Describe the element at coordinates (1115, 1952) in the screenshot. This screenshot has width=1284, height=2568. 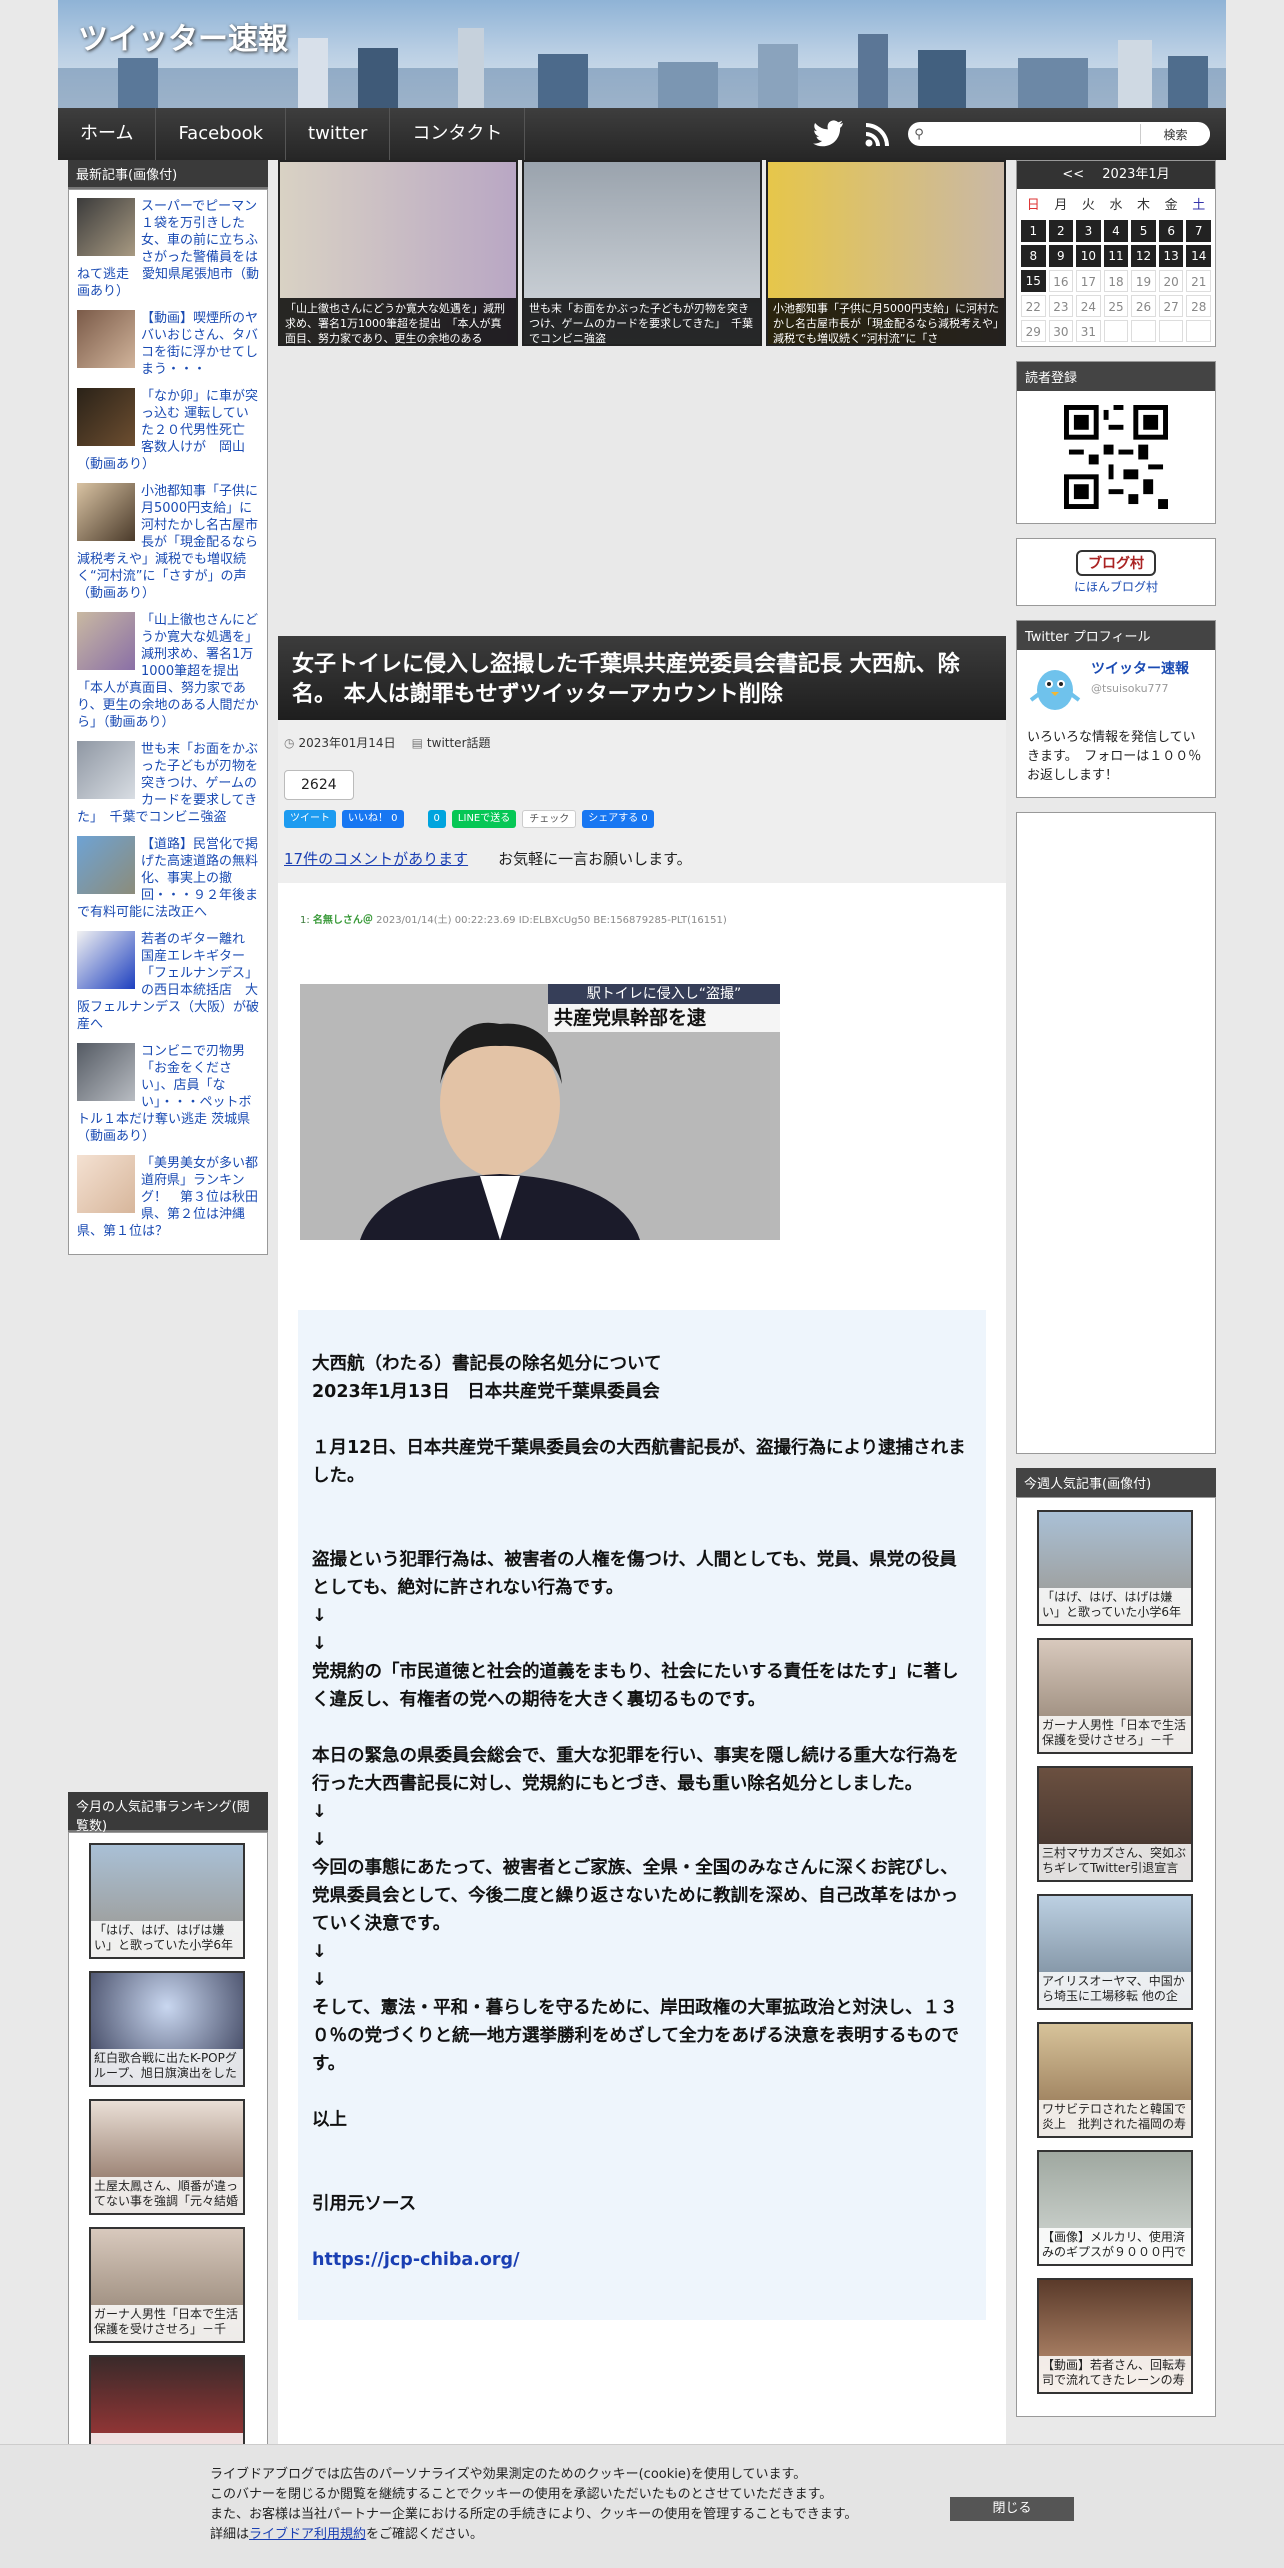
I see `weekly-card: アイリスオーヤマ、中国から埼玉に工場移転 他の企` at that location.